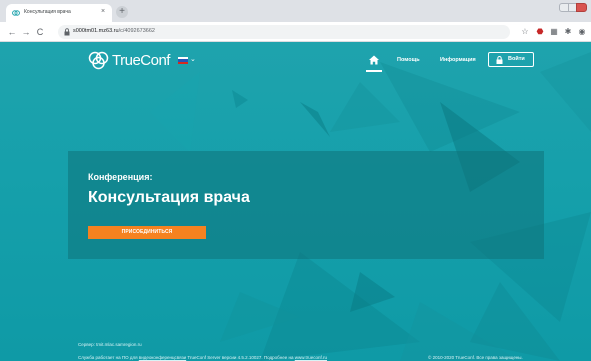 The image size is (591, 361). What do you see at coordinates (311, 357) in the screenshot?
I see `footer-site-link: www.trueconf.ru` at bounding box center [311, 357].